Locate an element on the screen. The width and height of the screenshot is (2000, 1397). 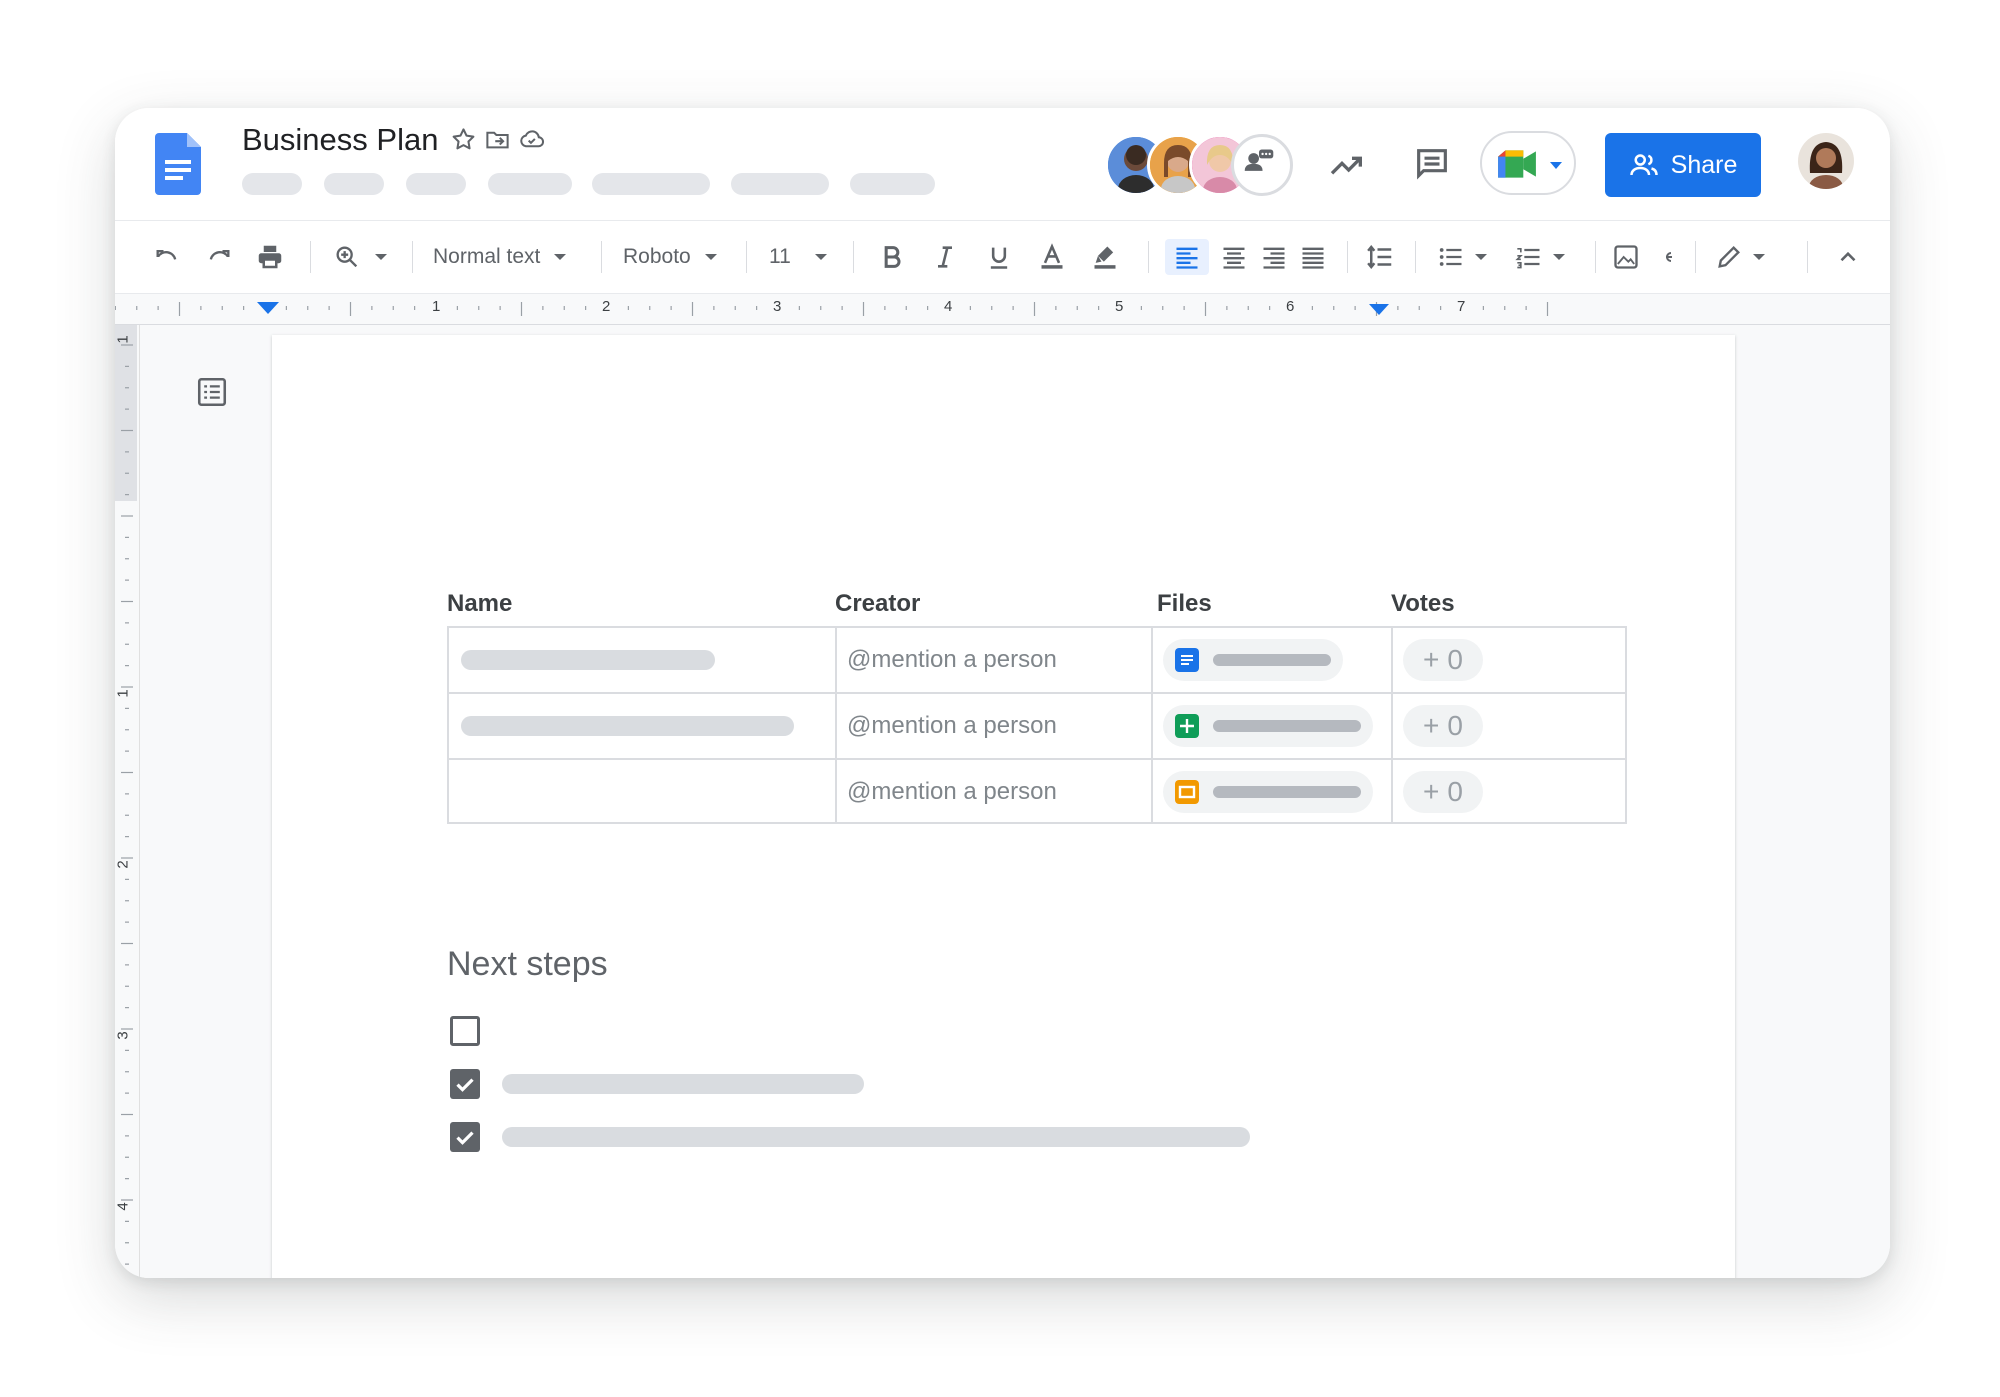
insert-link-icon is located at coordinates (1669, 257).